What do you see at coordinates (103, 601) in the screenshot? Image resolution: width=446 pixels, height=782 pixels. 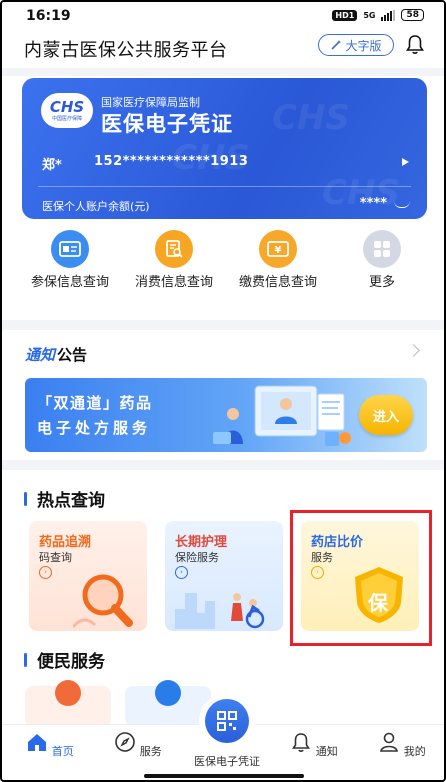 I see `magnifier-icon` at bounding box center [103, 601].